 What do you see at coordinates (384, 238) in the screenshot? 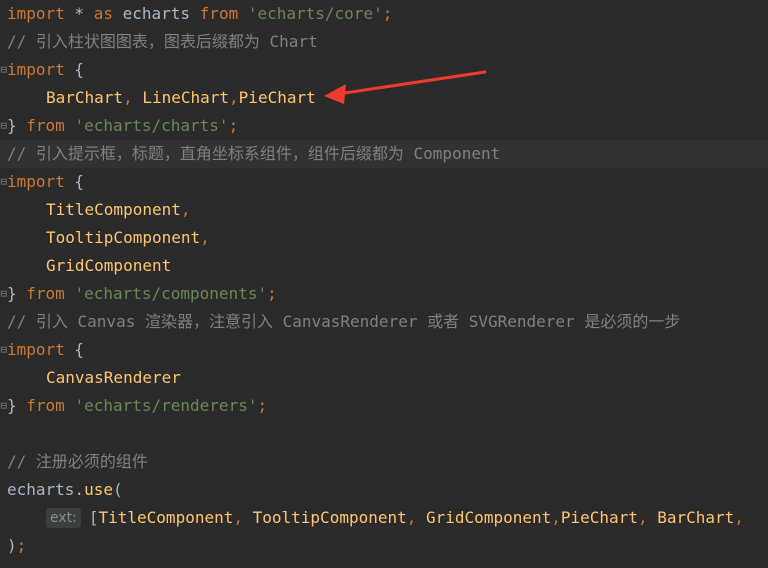
I see `code-line: TooltipComponent,` at bounding box center [384, 238].